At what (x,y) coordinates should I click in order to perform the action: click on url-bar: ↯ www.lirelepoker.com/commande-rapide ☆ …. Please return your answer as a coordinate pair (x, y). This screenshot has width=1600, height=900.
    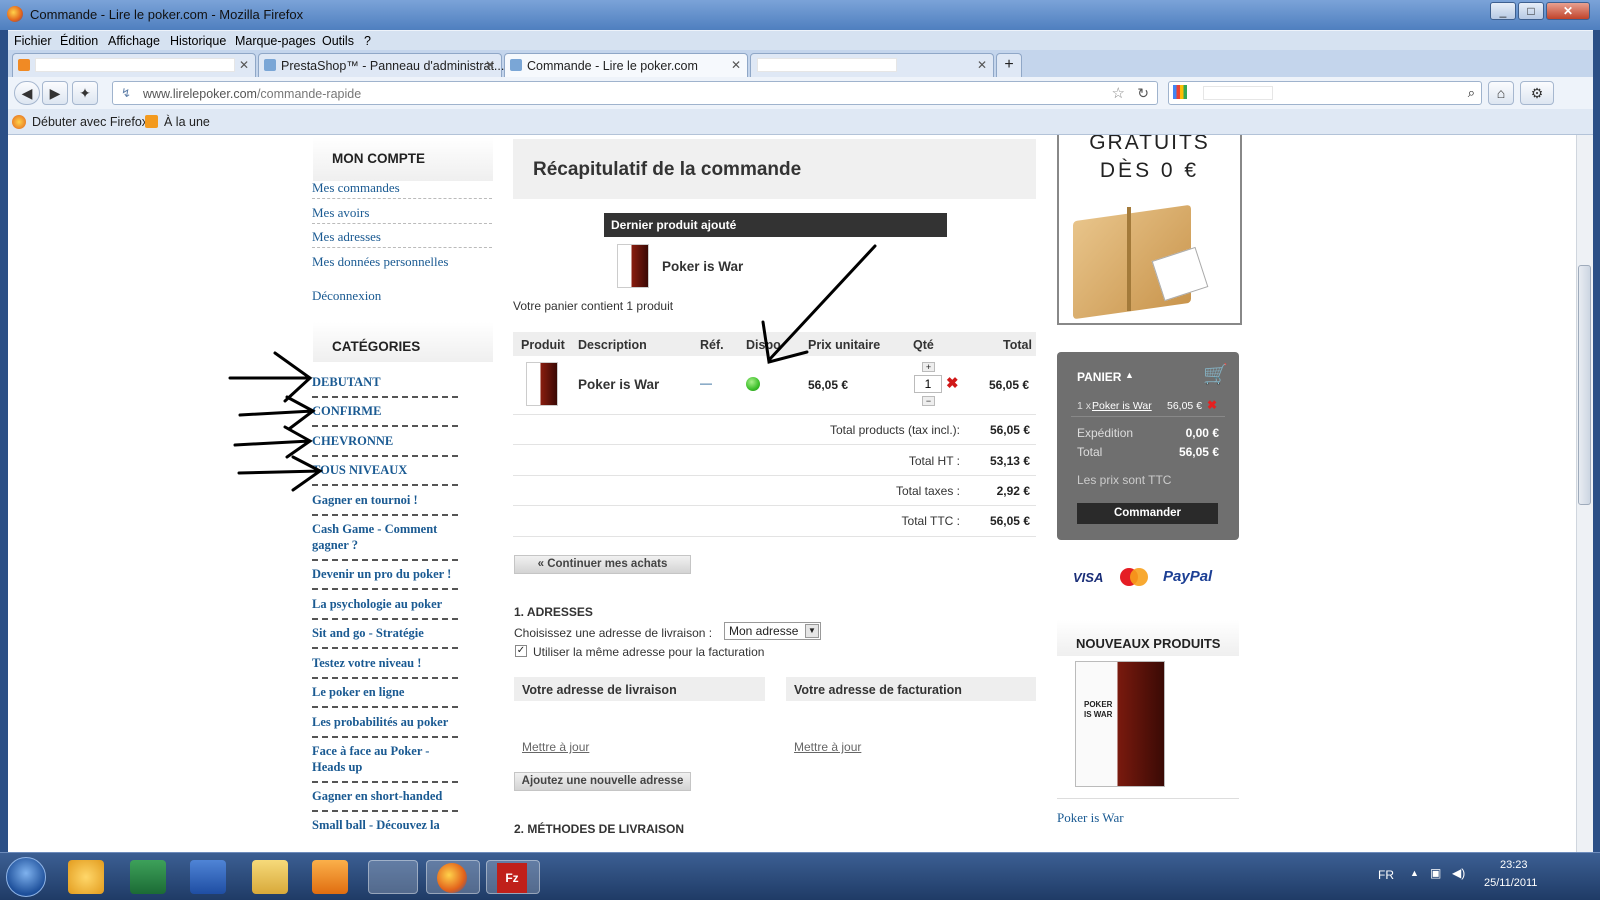
    Looking at the image, I should click on (635, 93).